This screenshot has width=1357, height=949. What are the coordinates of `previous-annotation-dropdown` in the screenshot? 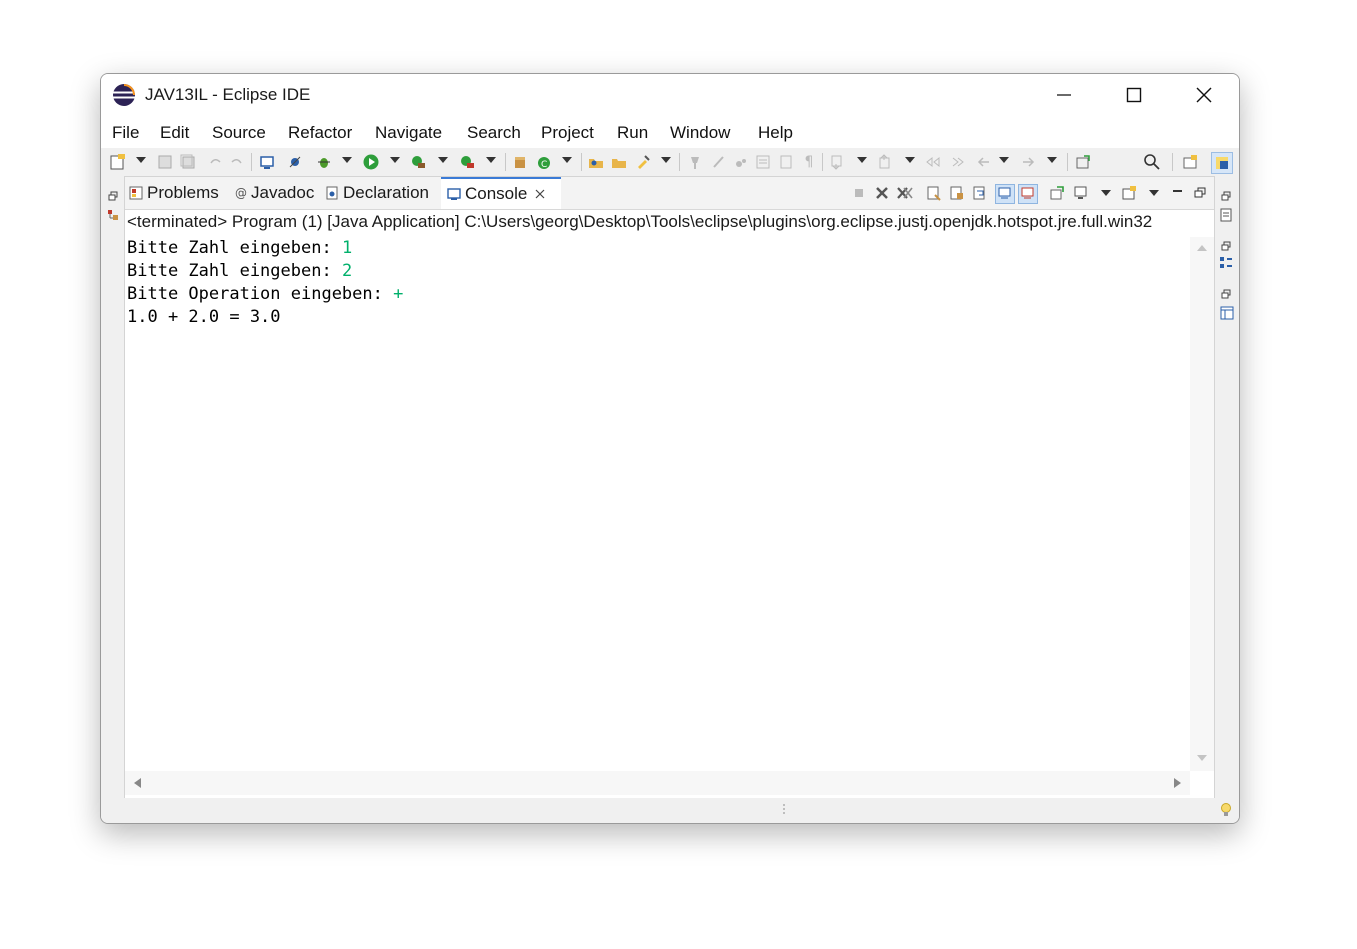 It's located at (910, 160).